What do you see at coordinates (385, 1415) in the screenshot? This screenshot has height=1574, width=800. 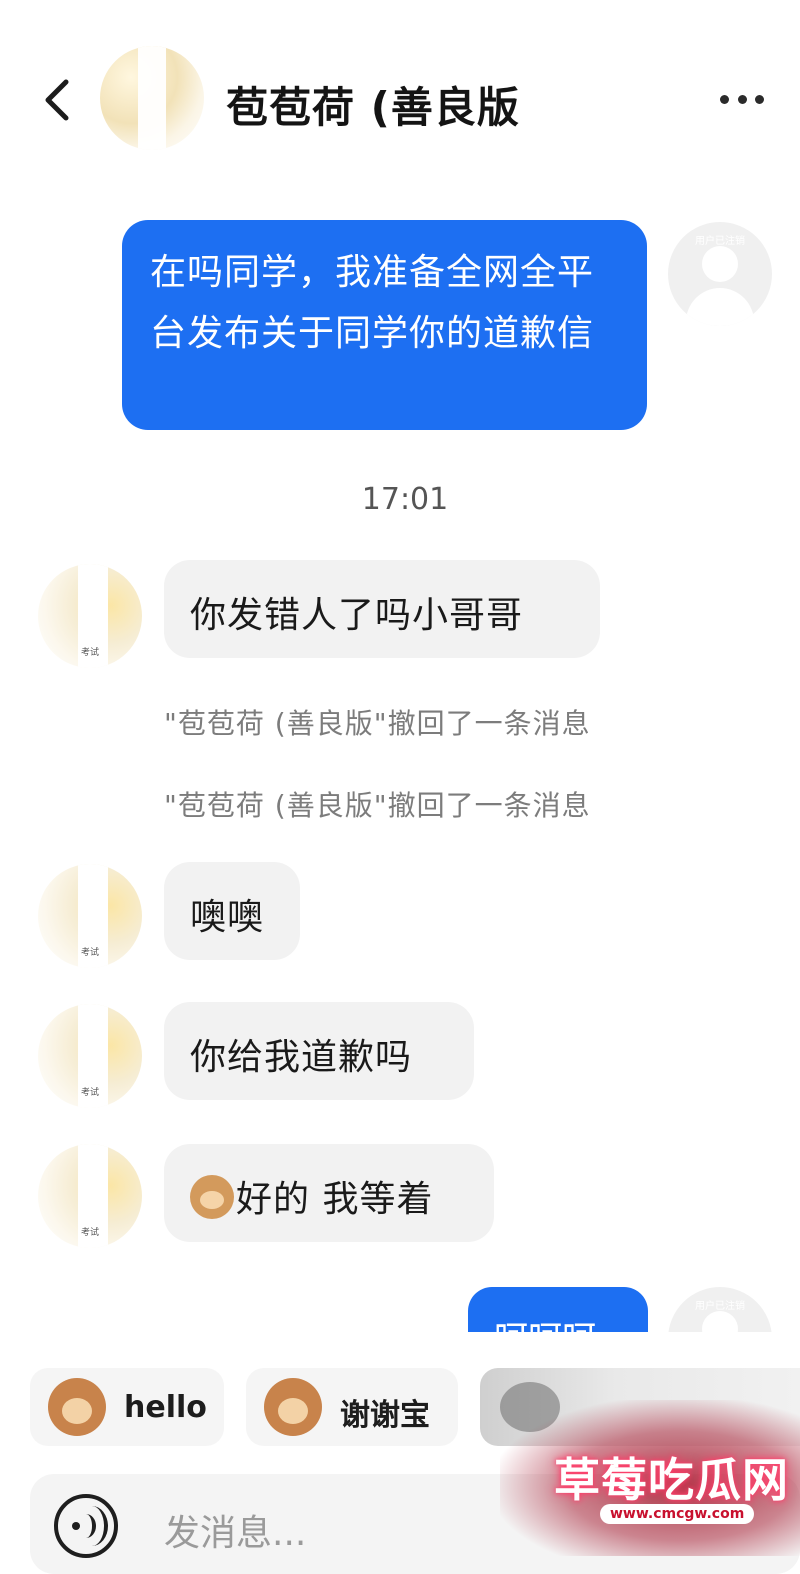 I see `quick-reply-label: 谢谢宝` at bounding box center [385, 1415].